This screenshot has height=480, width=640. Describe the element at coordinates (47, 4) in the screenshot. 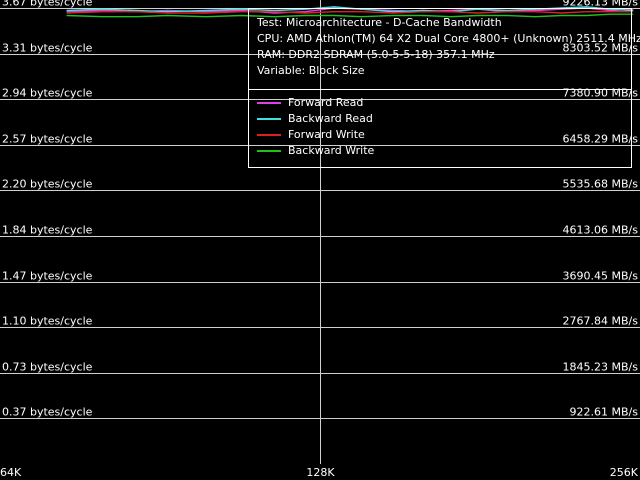

I see `y-tick-label-left: 3.67 bytes/cycle` at that location.